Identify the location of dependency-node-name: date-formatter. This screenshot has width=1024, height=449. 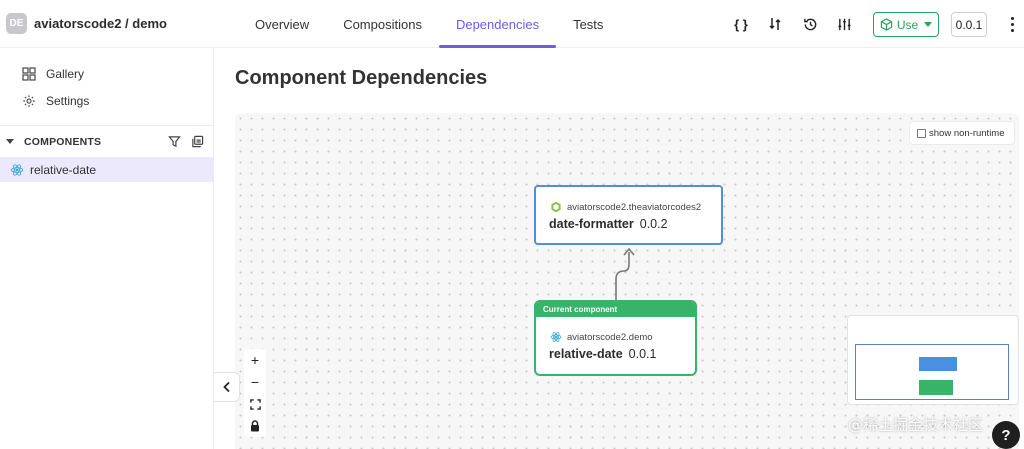
(591, 224).